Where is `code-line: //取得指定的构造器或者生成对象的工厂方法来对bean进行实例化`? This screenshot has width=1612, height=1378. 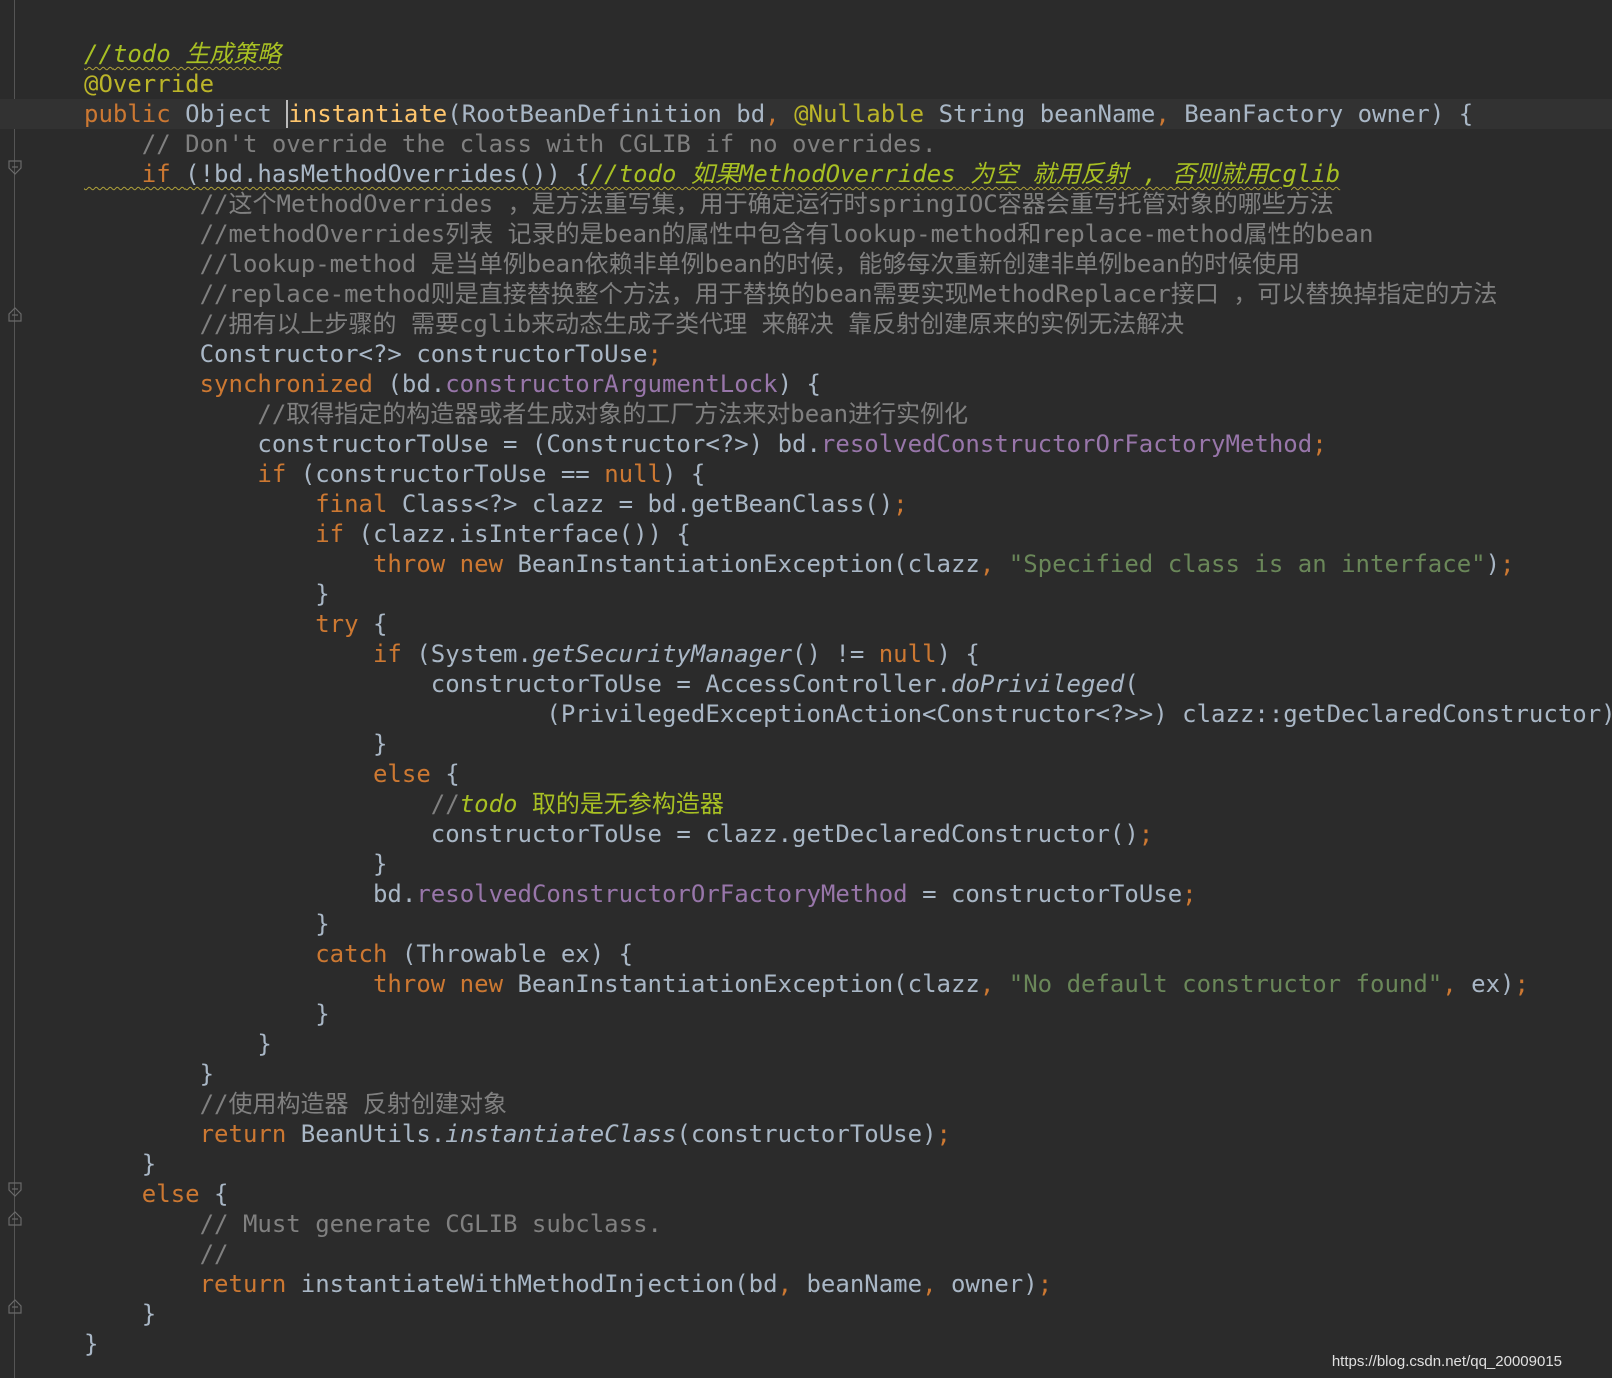 code-line: //取得指定的构造器或者生成对象的工厂方法来对bean进行实例化 is located at coordinates (848, 414).